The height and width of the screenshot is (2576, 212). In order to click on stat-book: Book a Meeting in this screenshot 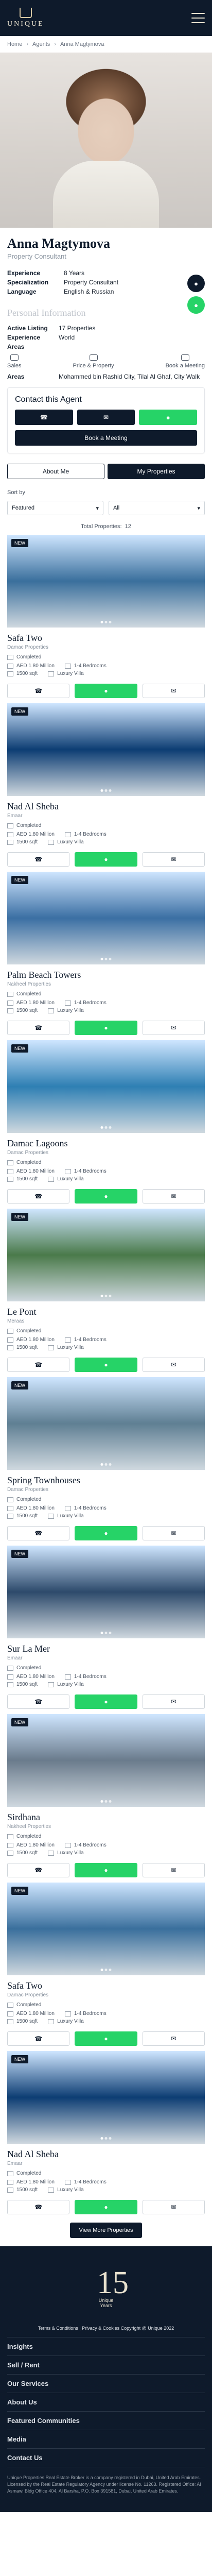, I will do `click(185, 361)`.